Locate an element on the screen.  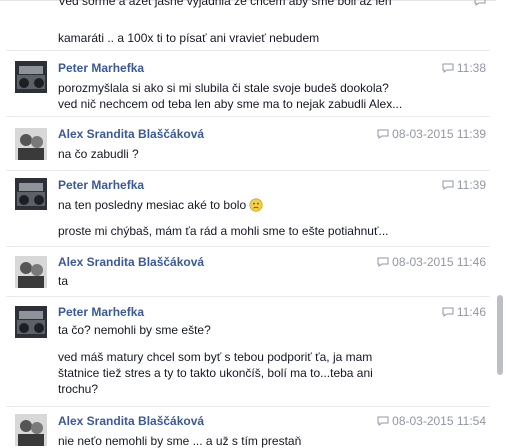
scrollbar-thumb is located at coordinates (500, 335).